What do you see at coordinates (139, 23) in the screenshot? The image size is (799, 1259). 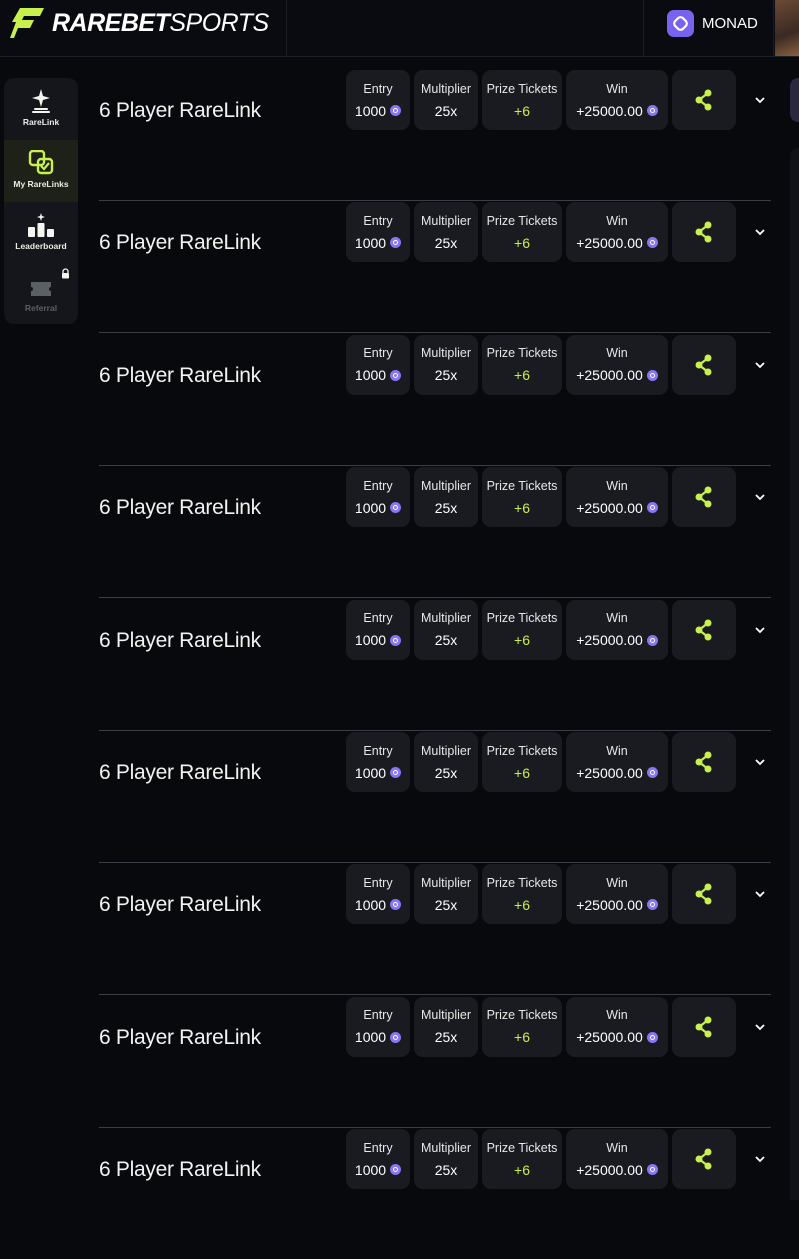 I see `brand-logo: RAREBETSPORTS` at bounding box center [139, 23].